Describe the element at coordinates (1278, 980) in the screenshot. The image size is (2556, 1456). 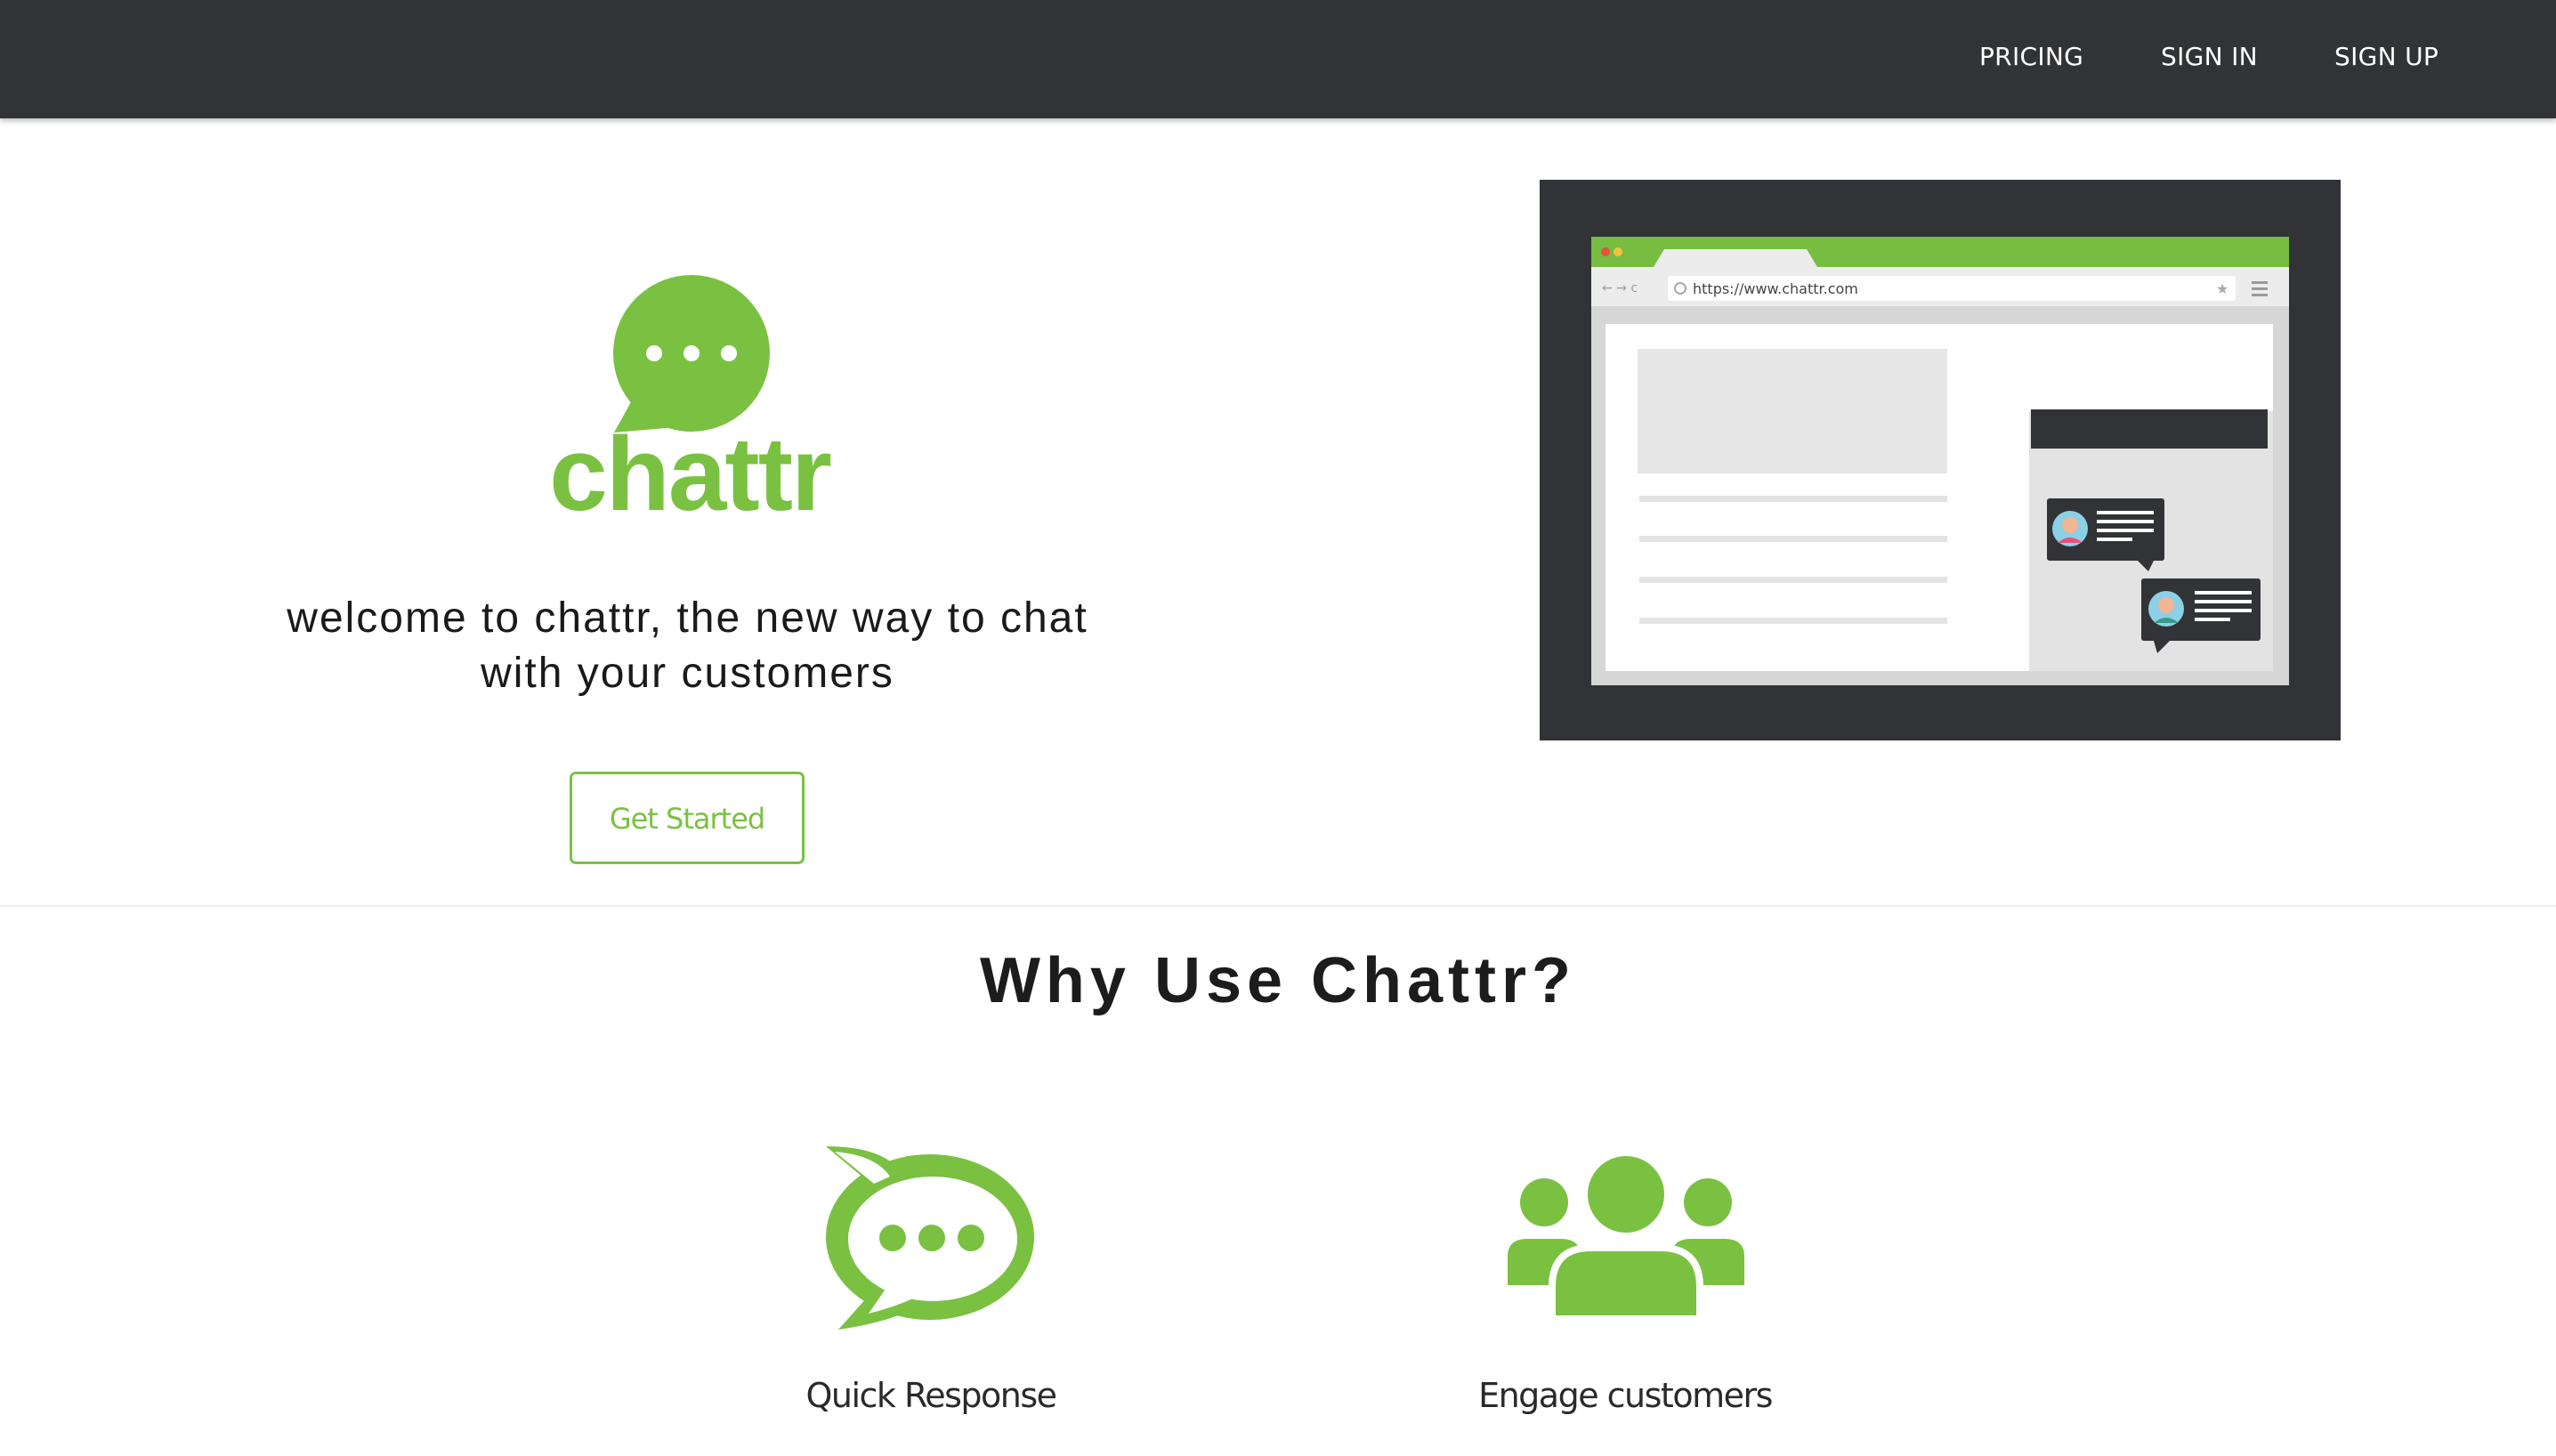
I see `why-section-title: Why Use Chattr?` at that location.